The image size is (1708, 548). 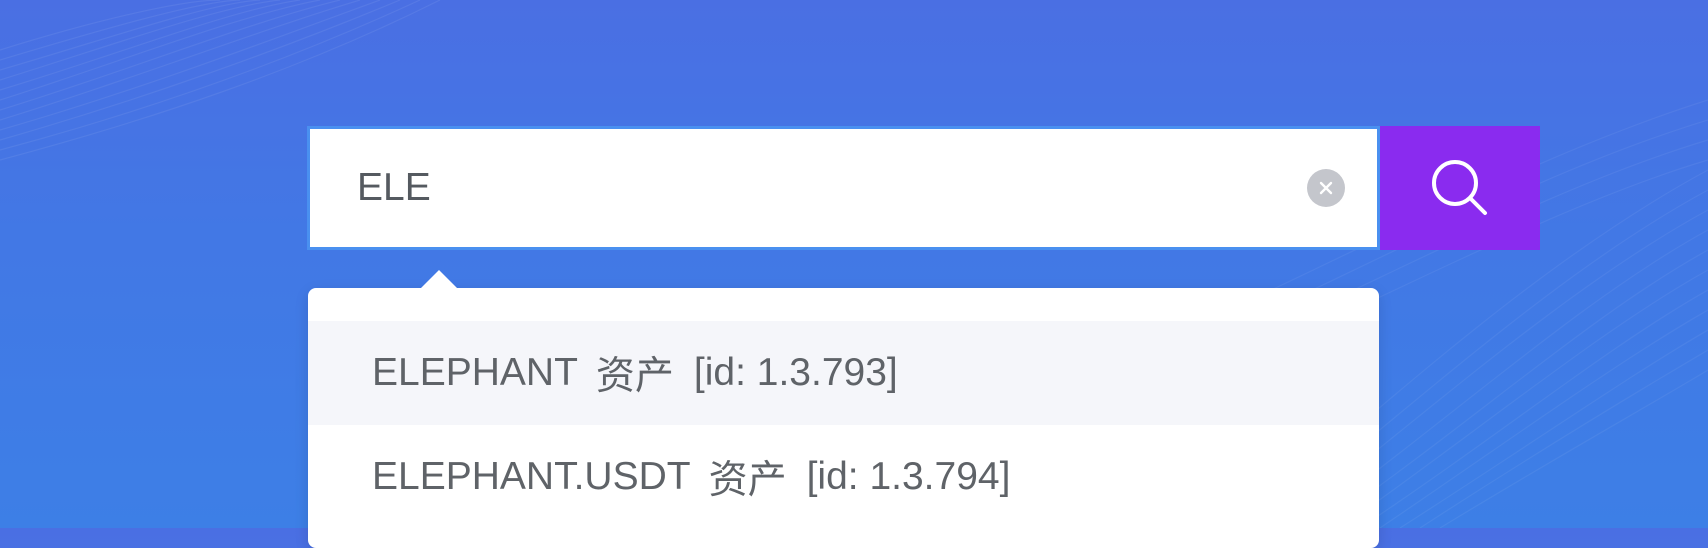 I want to click on search-field, so click(x=843, y=188).